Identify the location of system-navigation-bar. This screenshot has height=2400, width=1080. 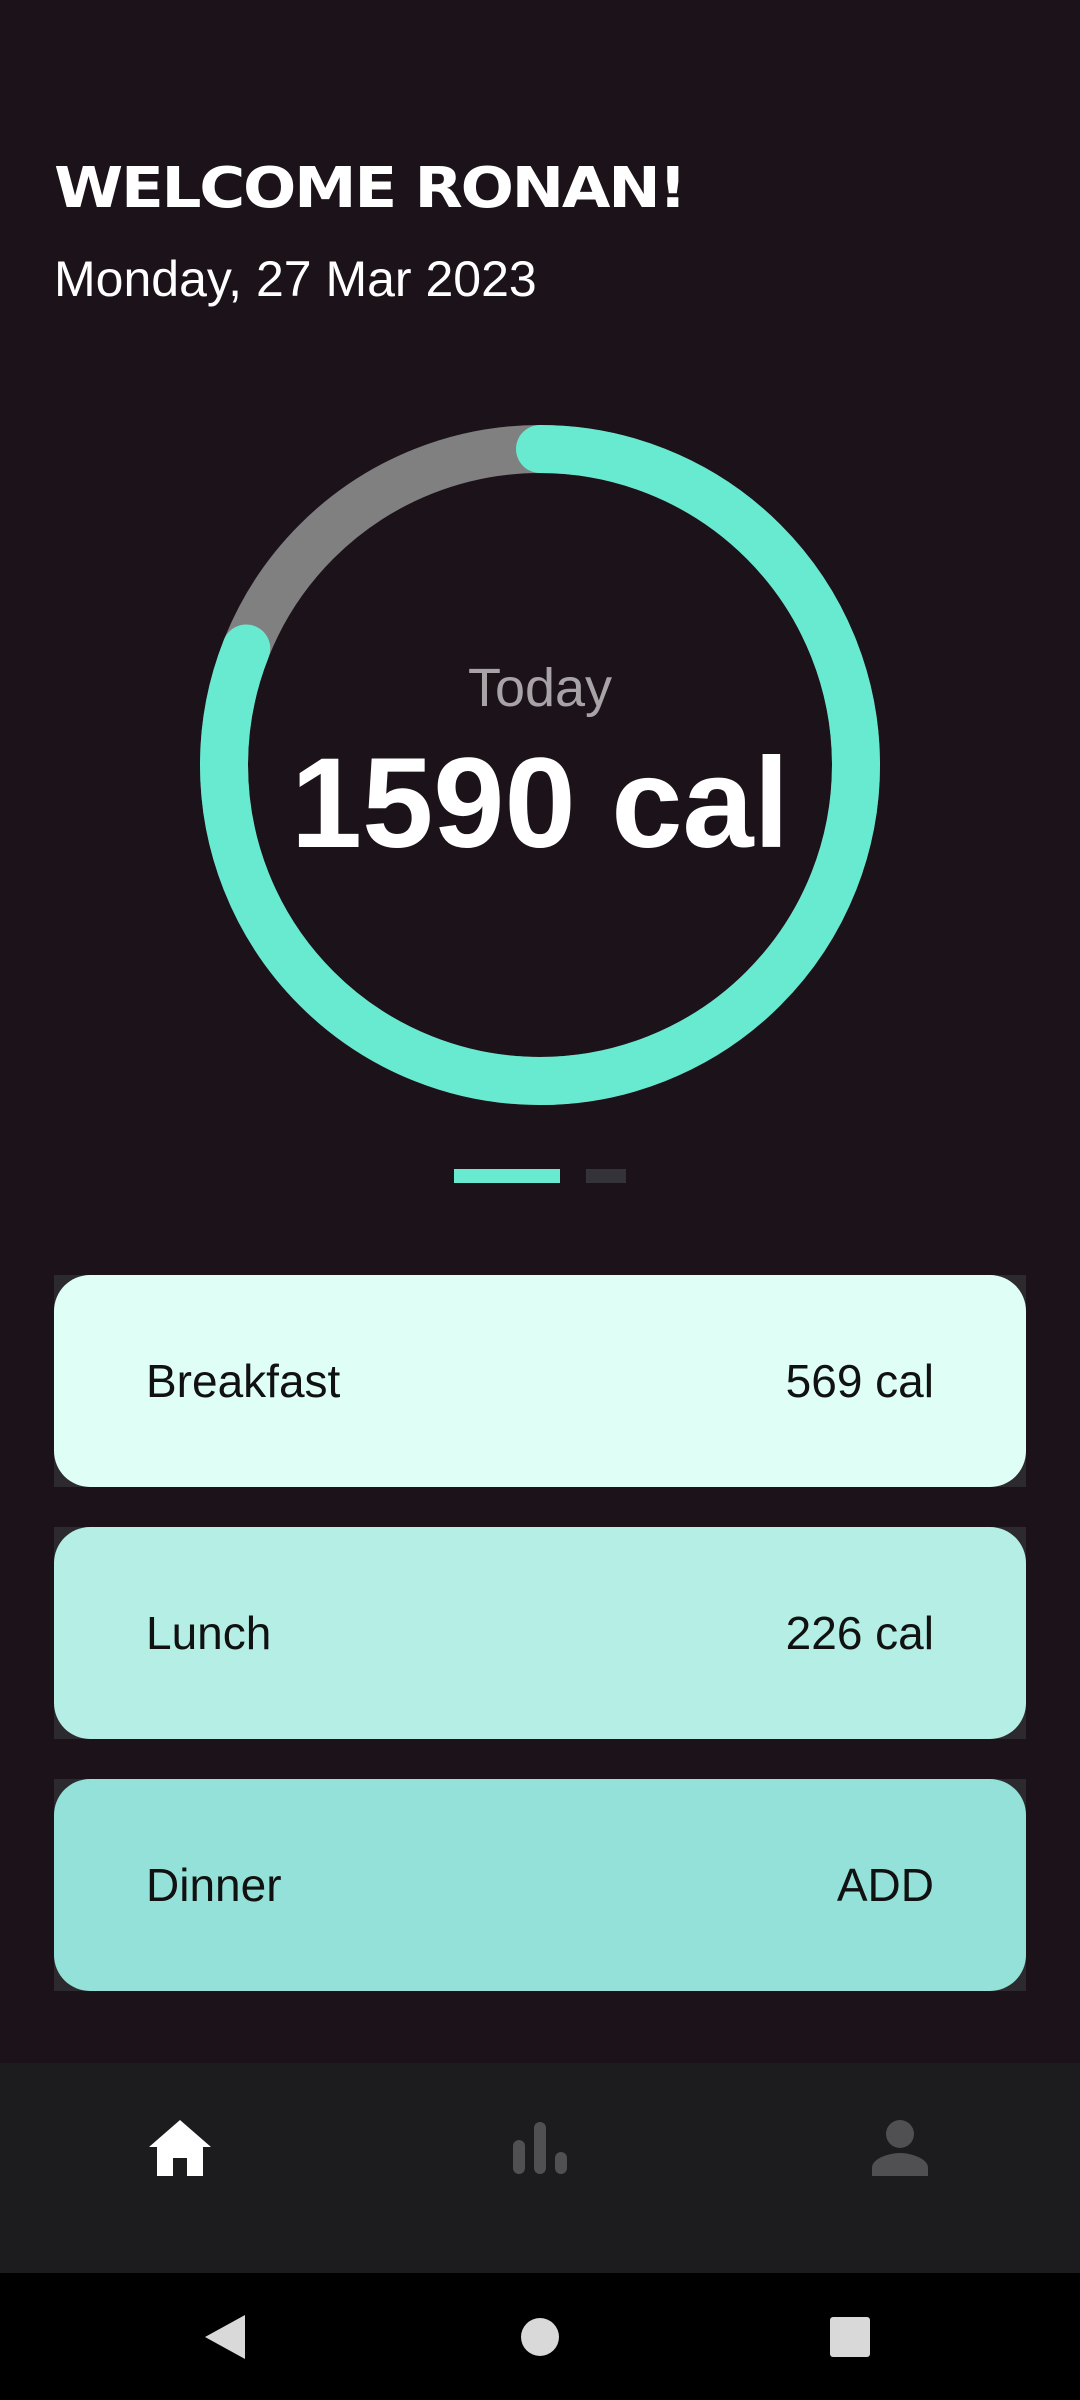
(540, 2336).